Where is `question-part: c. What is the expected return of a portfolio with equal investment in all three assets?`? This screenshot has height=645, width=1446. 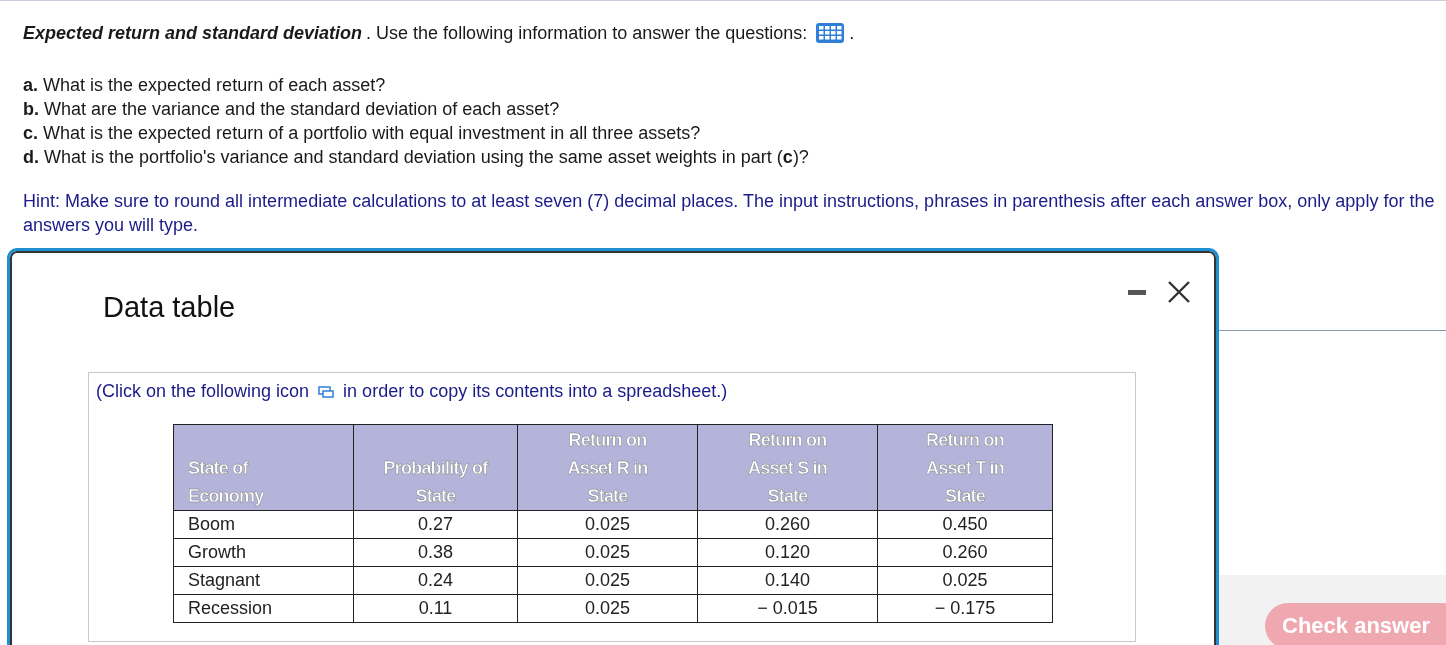
question-part: c. What is the expected return of a portfolio with equal investment in all three assets? is located at coordinates (362, 133).